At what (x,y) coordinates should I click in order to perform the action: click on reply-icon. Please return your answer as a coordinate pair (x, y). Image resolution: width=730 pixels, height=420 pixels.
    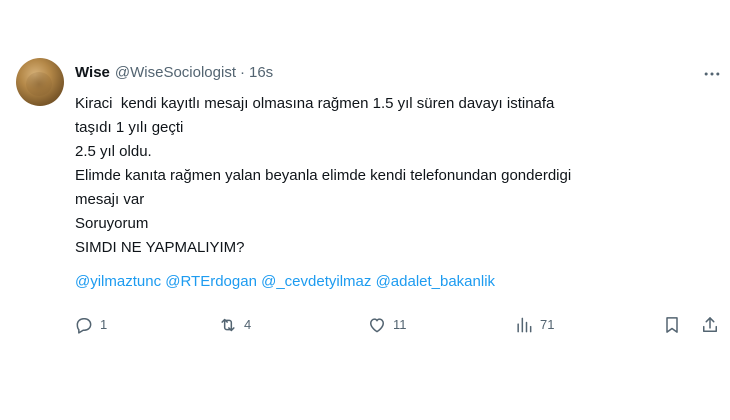
    Looking at the image, I should click on (84, 326).